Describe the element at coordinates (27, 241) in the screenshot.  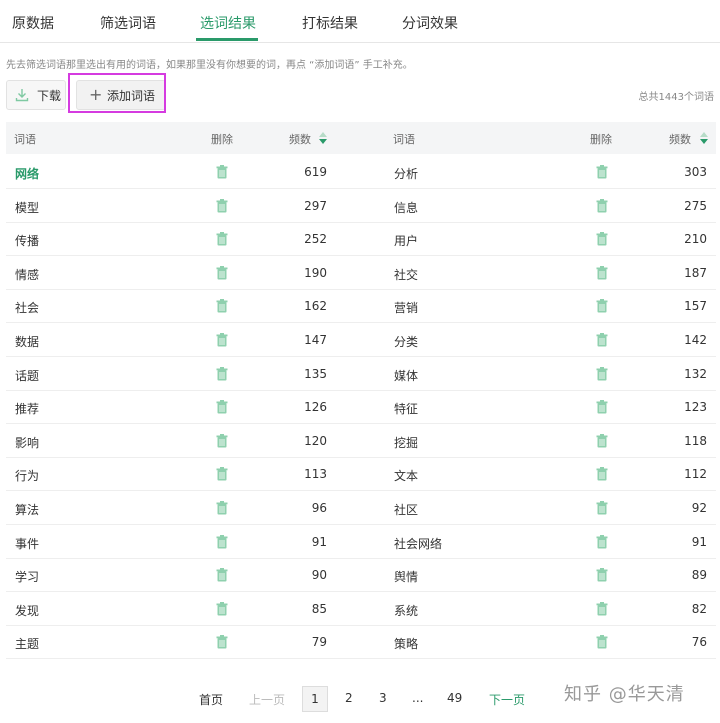
I see `word-left: 传播` at that location.